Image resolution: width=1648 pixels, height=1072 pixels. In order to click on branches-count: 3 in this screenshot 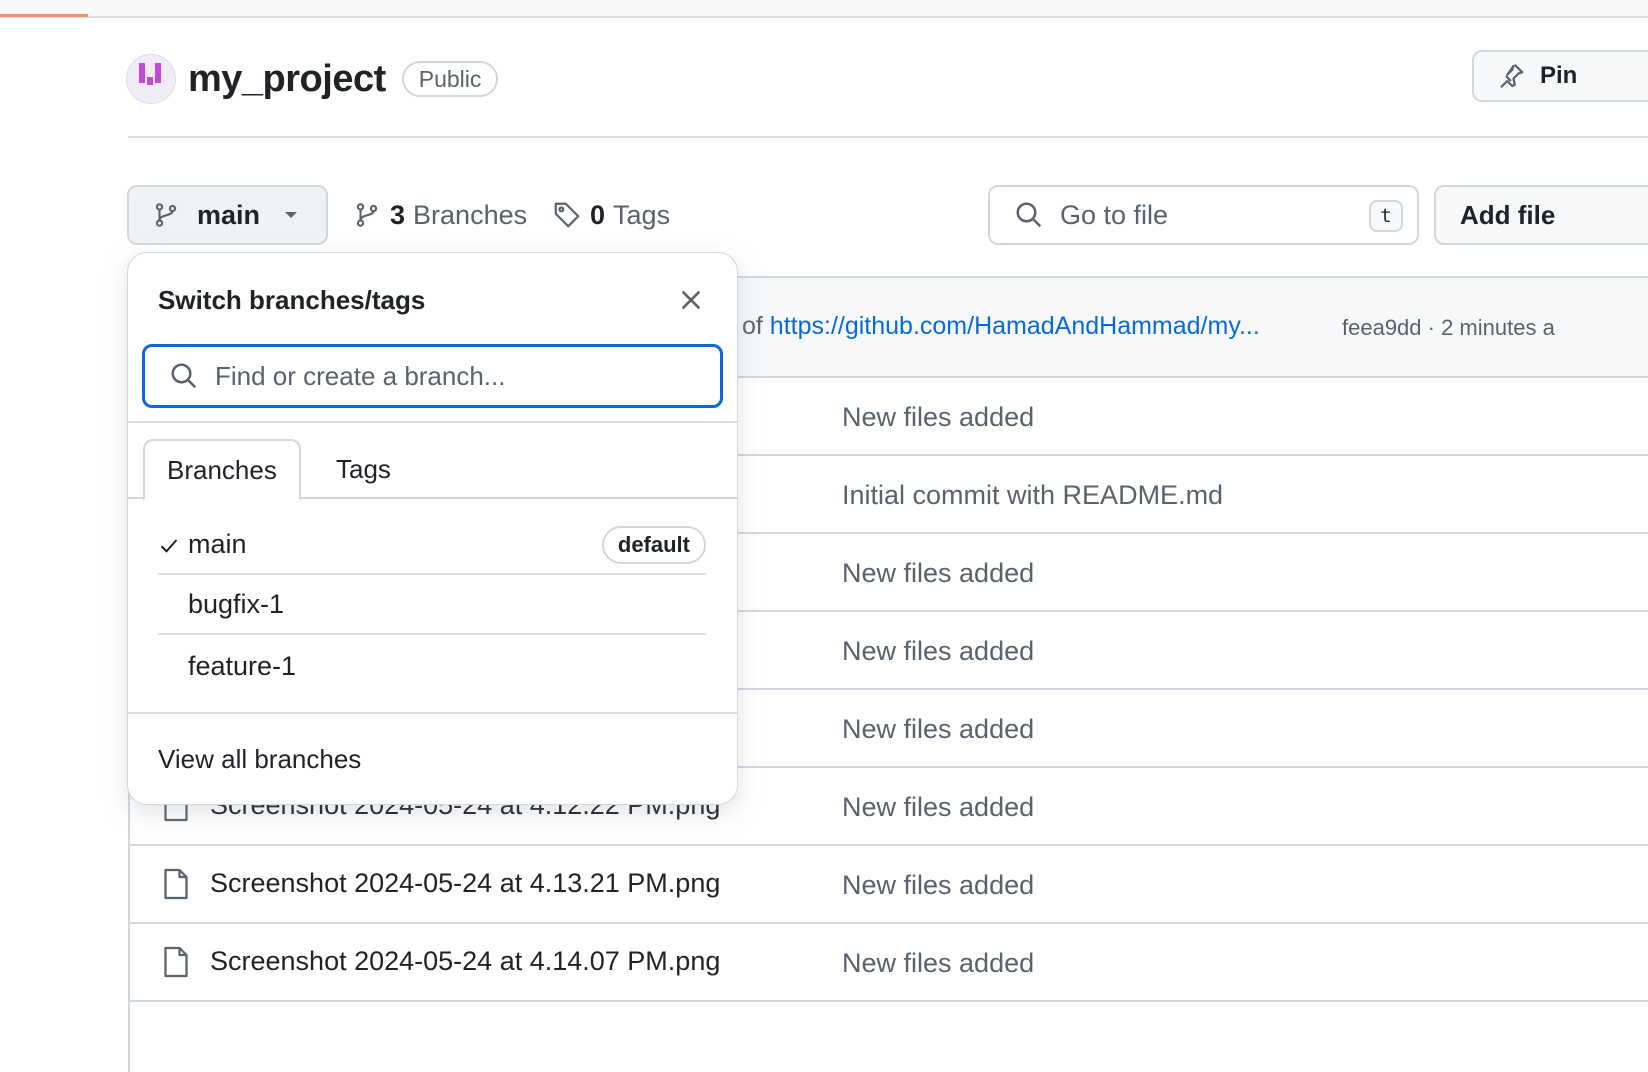, I will do `click(398, 214)`.